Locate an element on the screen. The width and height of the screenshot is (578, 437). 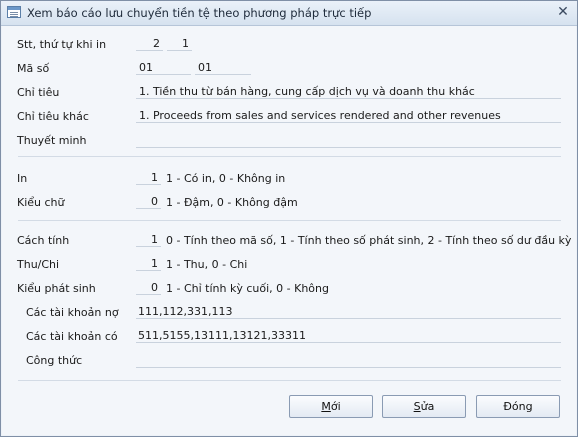
edit-button-label: ửa is located at coordinates (427, 406).